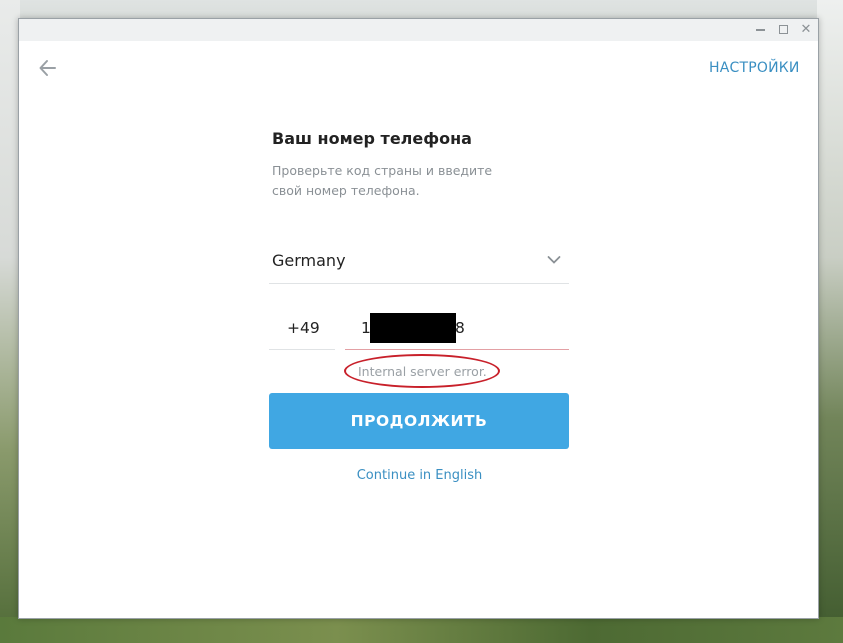  I want to click on phone-number-end: 8, so click(460, 328).